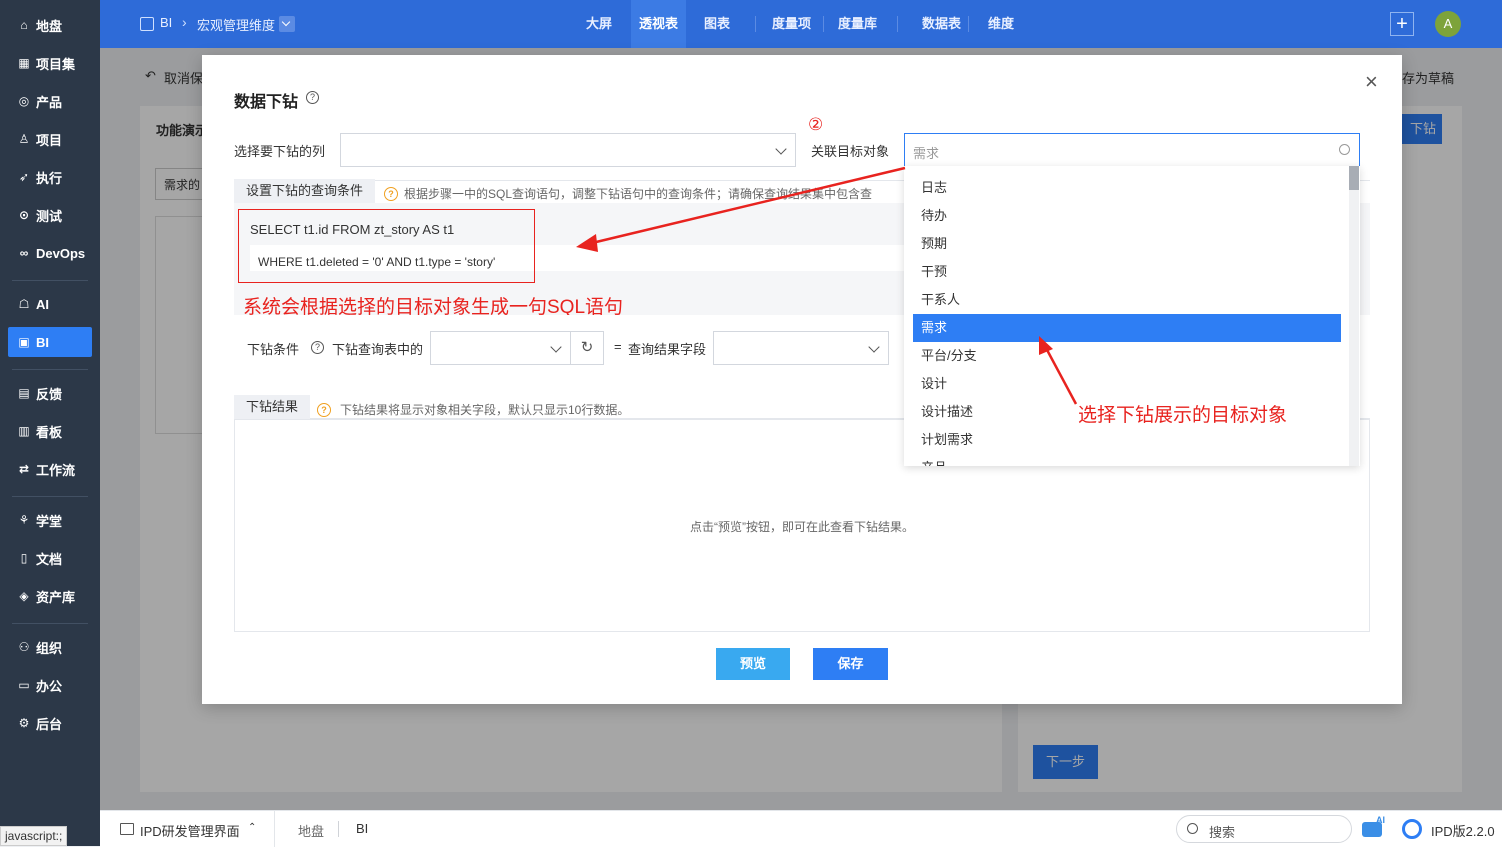 This screenshot has height=847, width=1502. What do you see at coordinates (362, 828) in the screenshot?
I see `taskbar-crumb-bi: BI` at bounding box center [362, 828].